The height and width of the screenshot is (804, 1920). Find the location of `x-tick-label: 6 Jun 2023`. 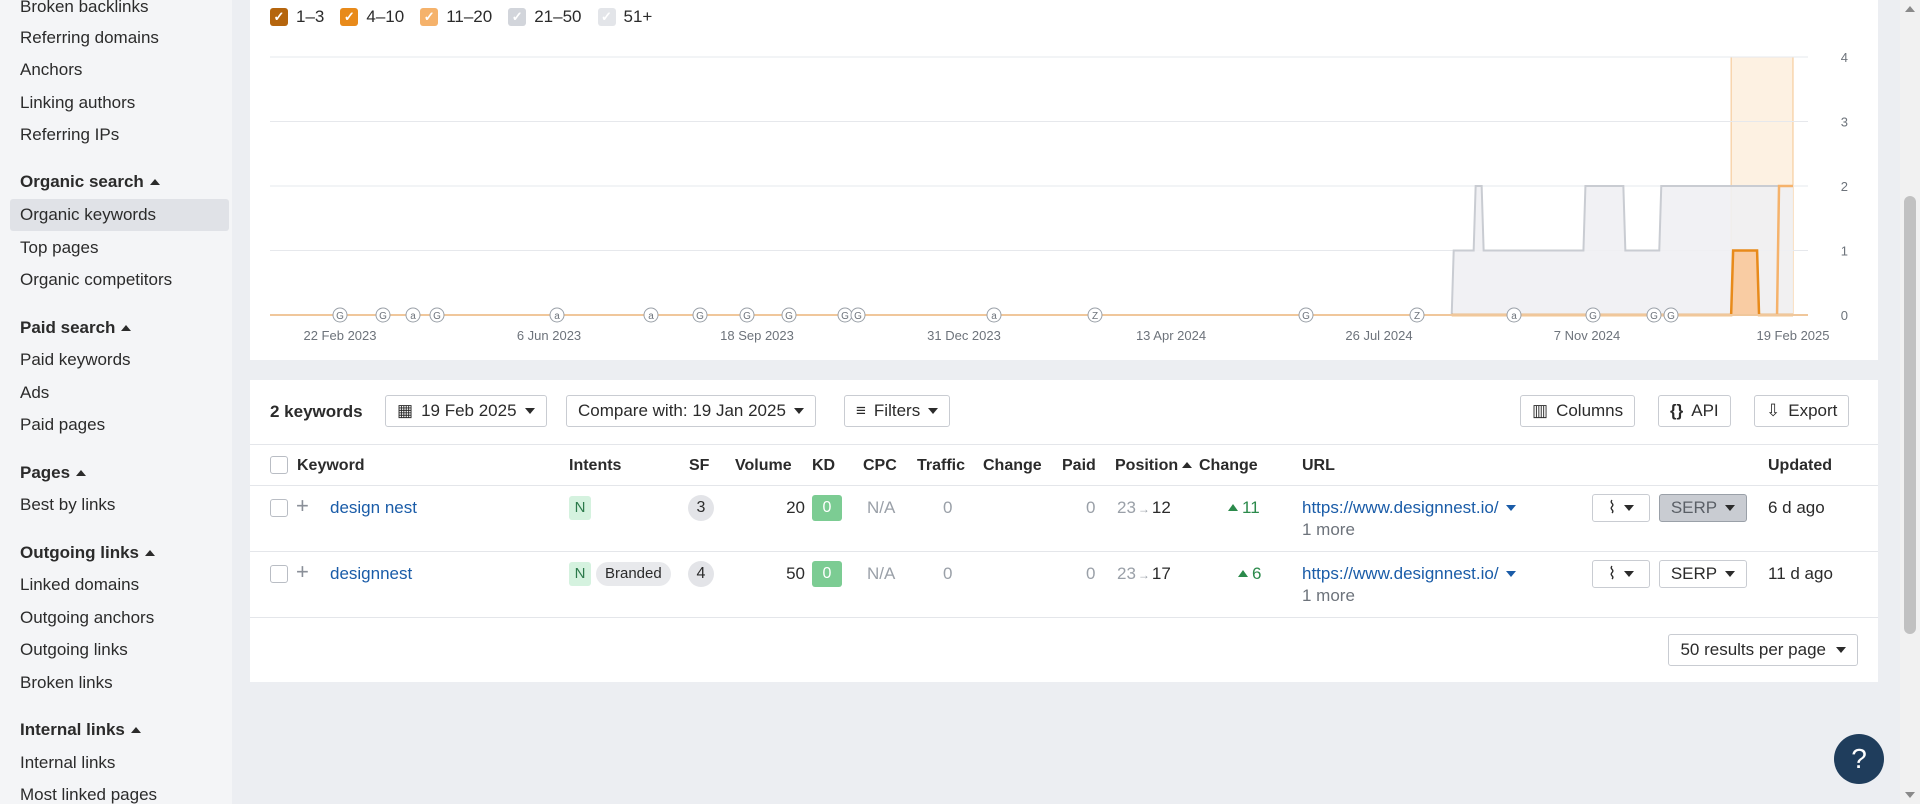

x-tick-label: 6 Jun 2023 is located at coordinates (549, 335).